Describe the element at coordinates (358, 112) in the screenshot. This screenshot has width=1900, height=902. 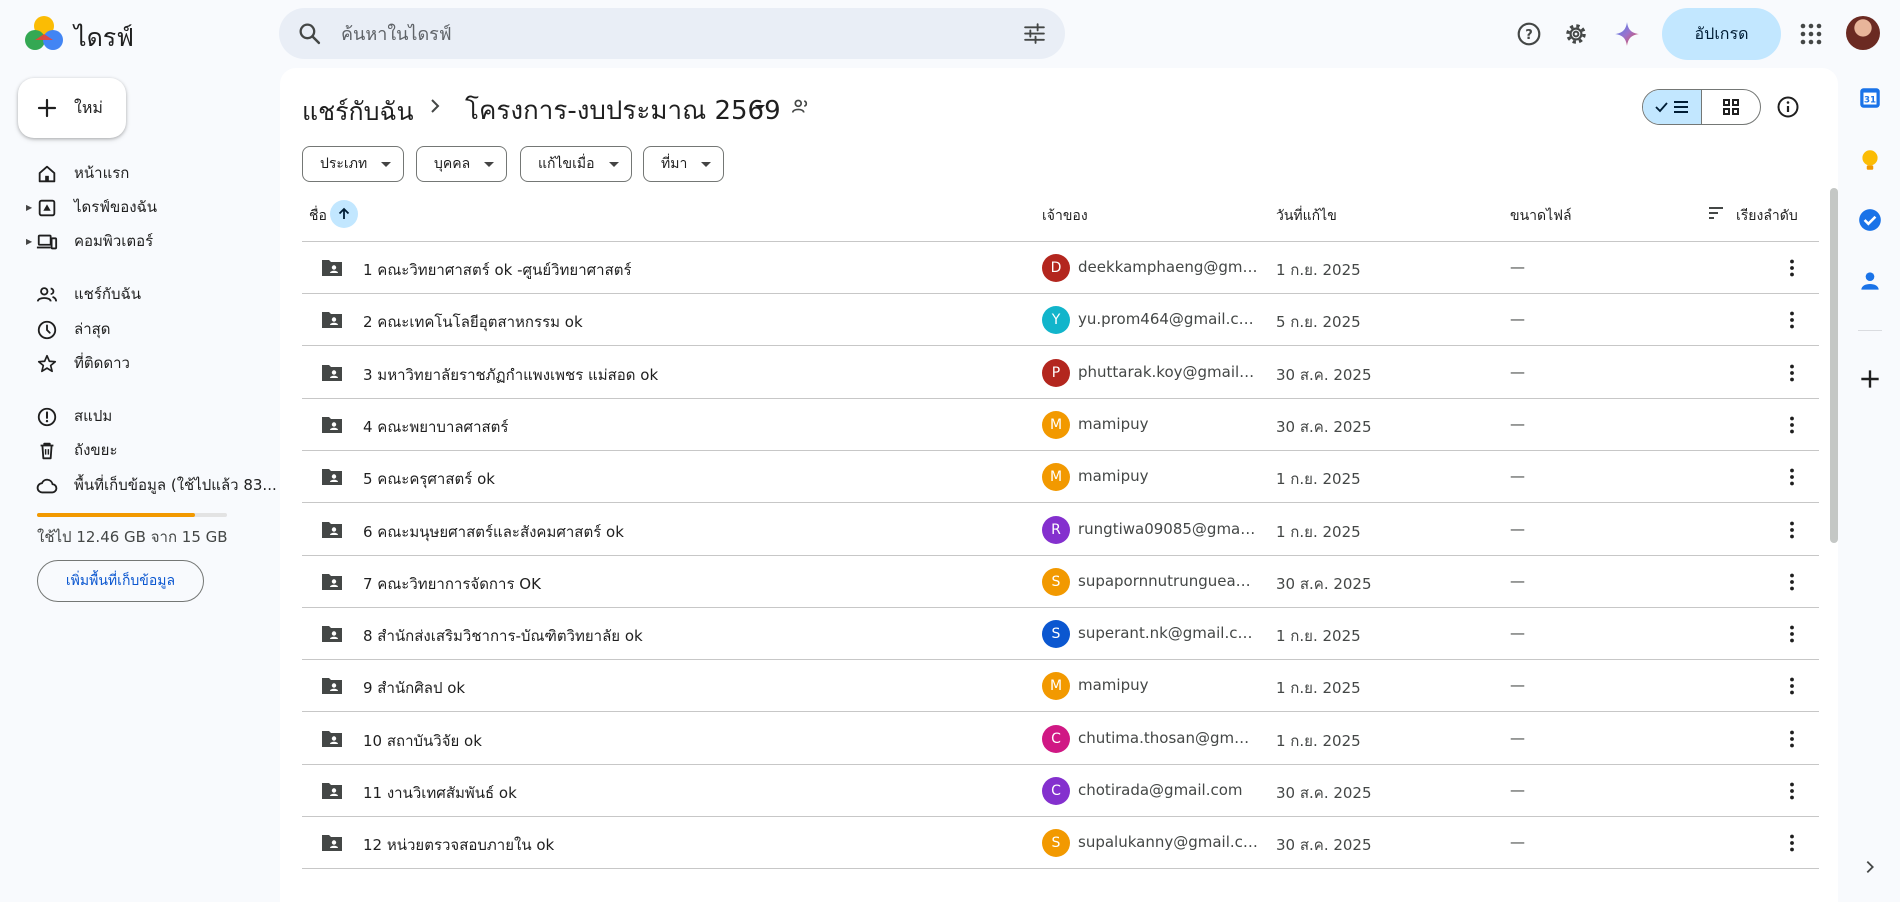
I see `breadcrumb-root: แชร์กับฉัน` at that location.